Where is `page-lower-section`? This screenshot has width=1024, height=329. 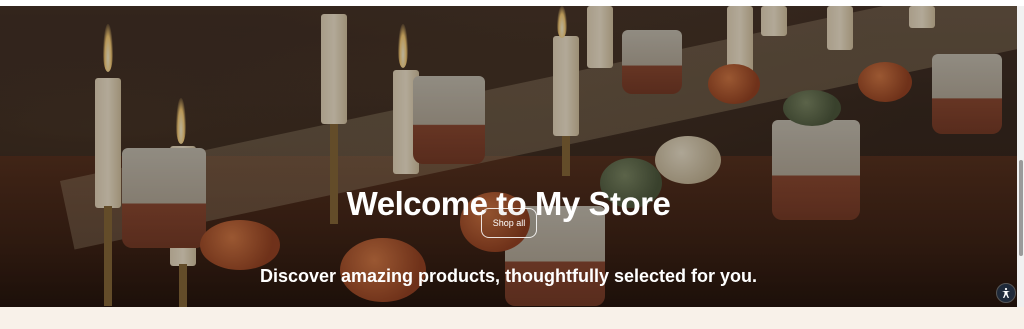 page-lower-section is located at coordinates (512, 318).